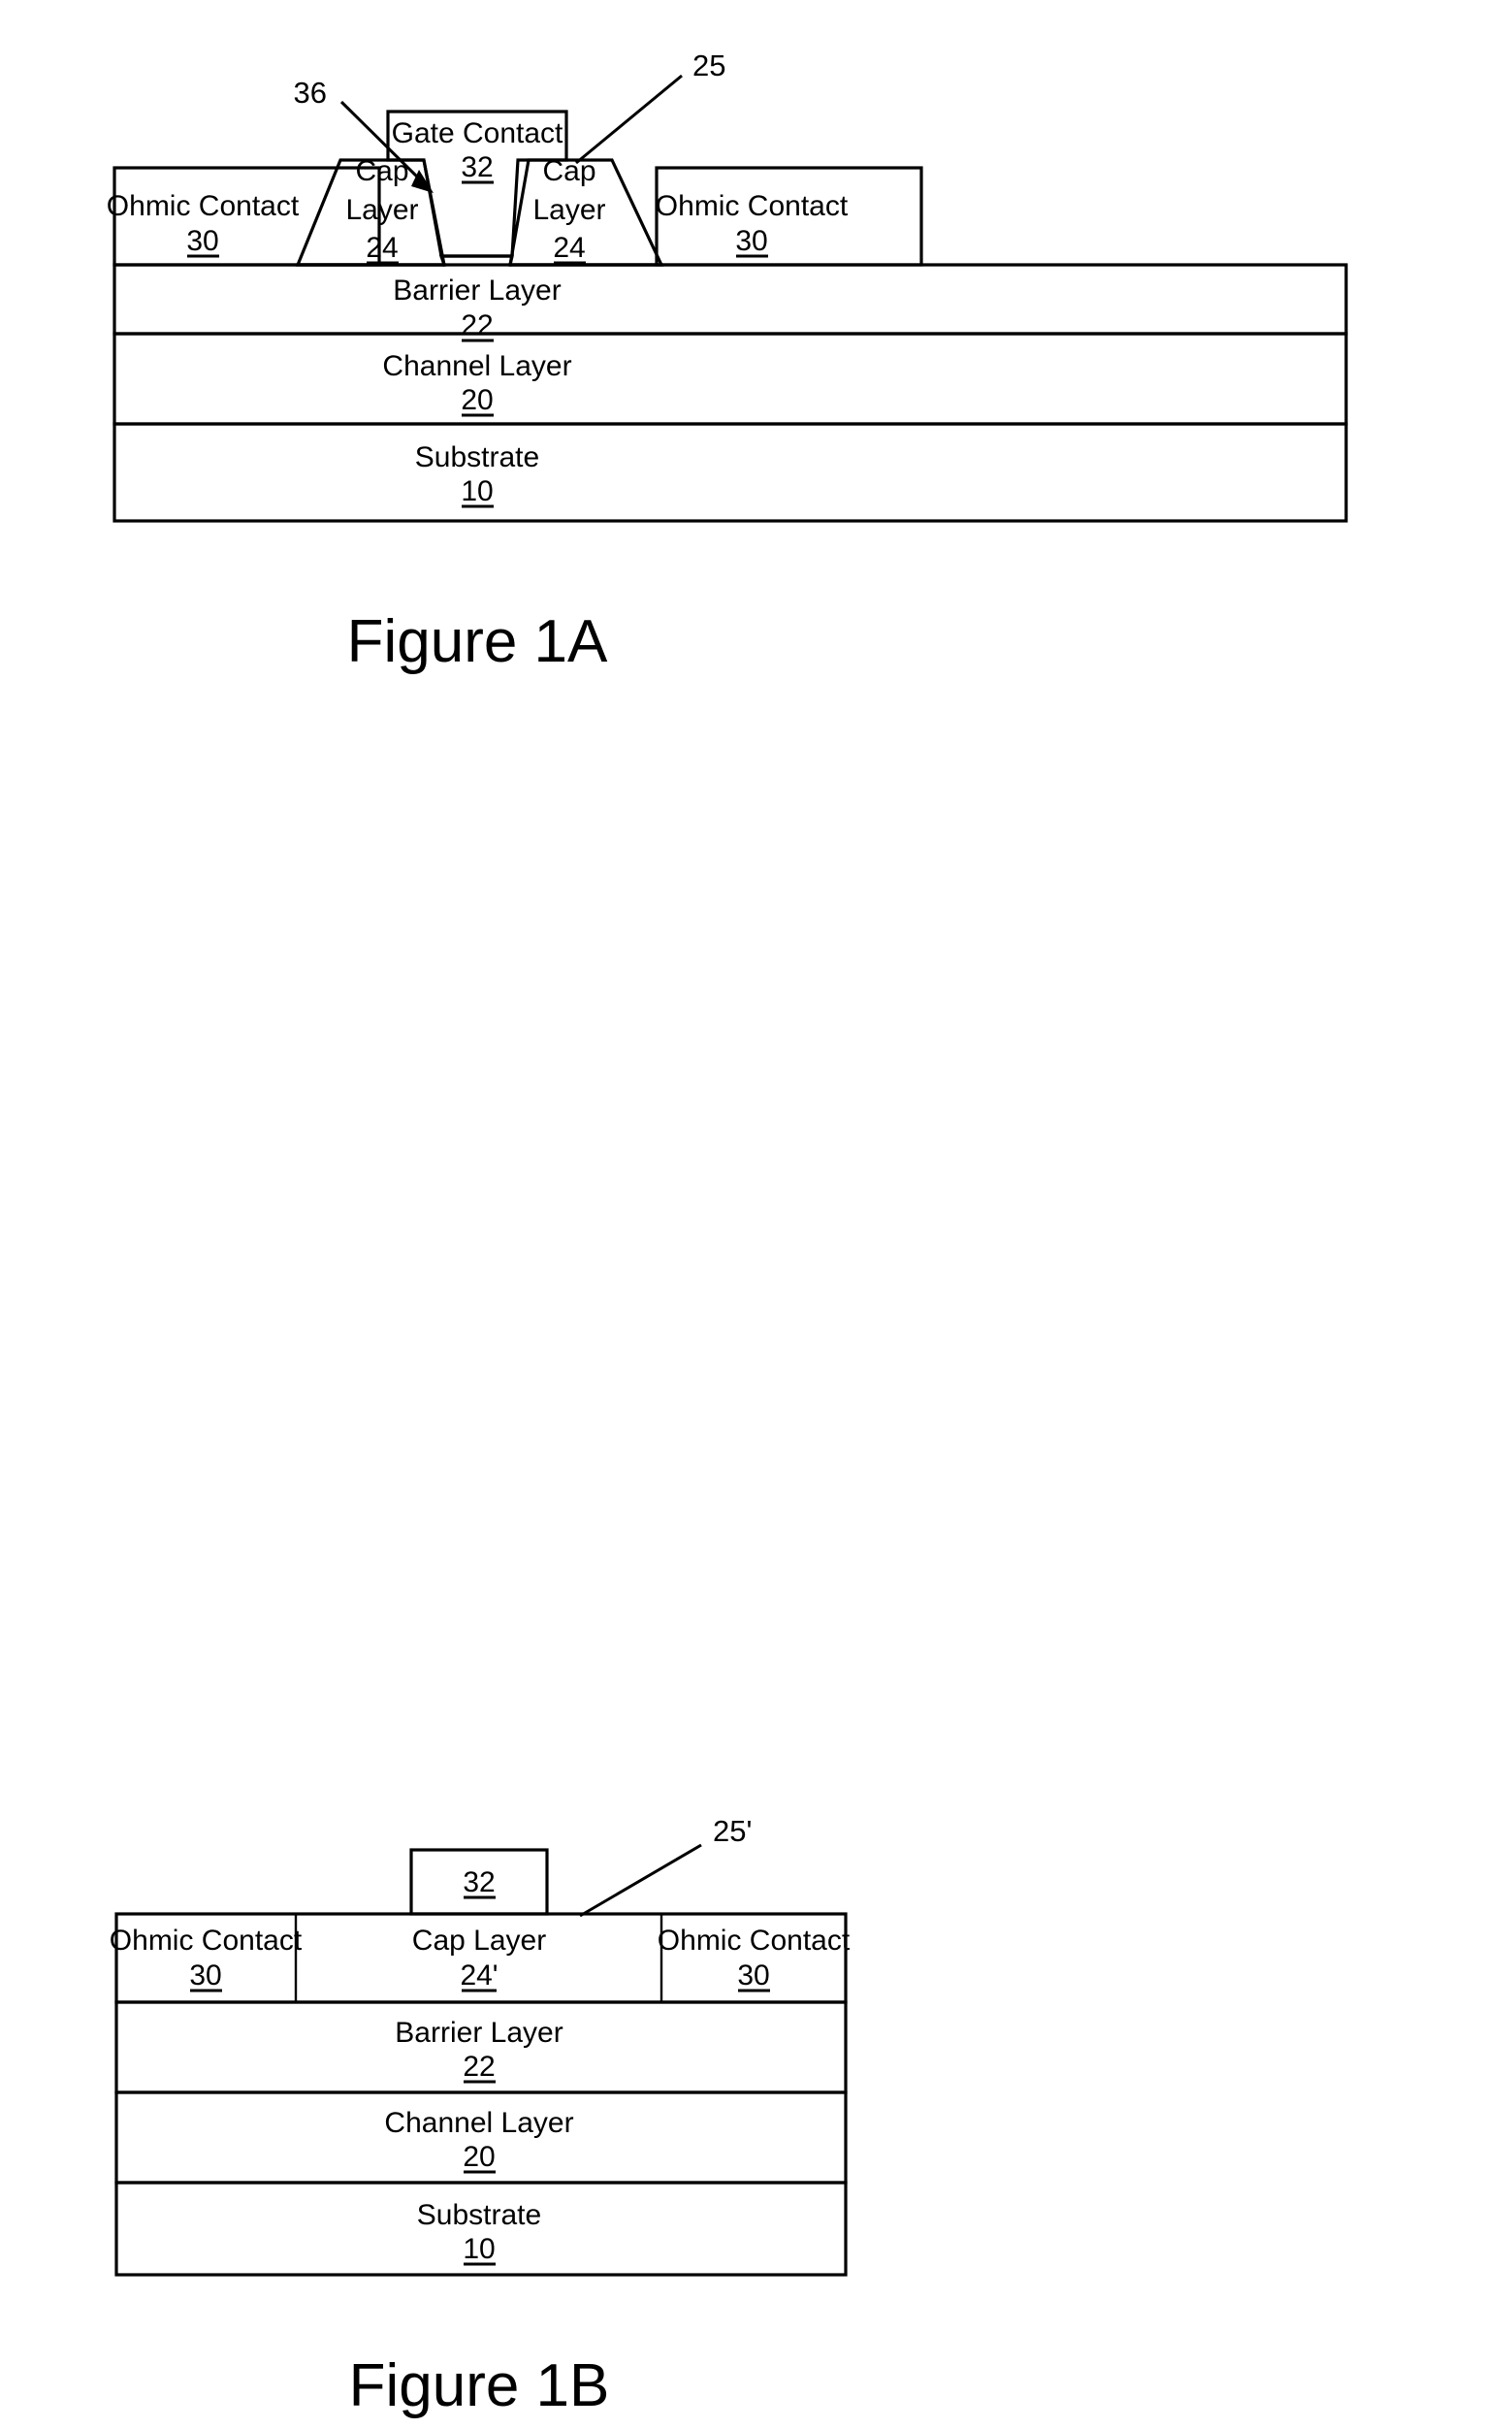 The height and width of the screenshot is (2429, 1512). What do you see at coordinates (730, 472) in the screenshot?
I see `substrate-box` at bounding box center [730, 472].